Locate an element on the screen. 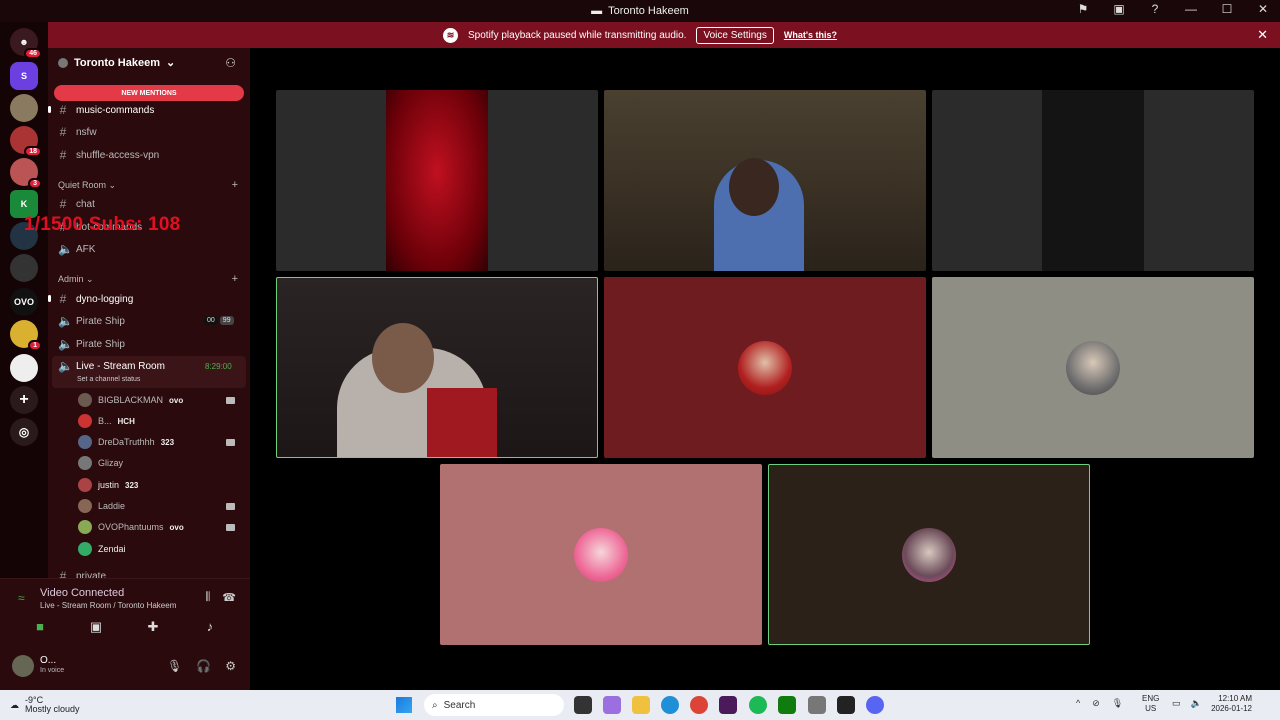  server-header: Toronto Hakeem ⌄ is located at coordinates (116, 62).